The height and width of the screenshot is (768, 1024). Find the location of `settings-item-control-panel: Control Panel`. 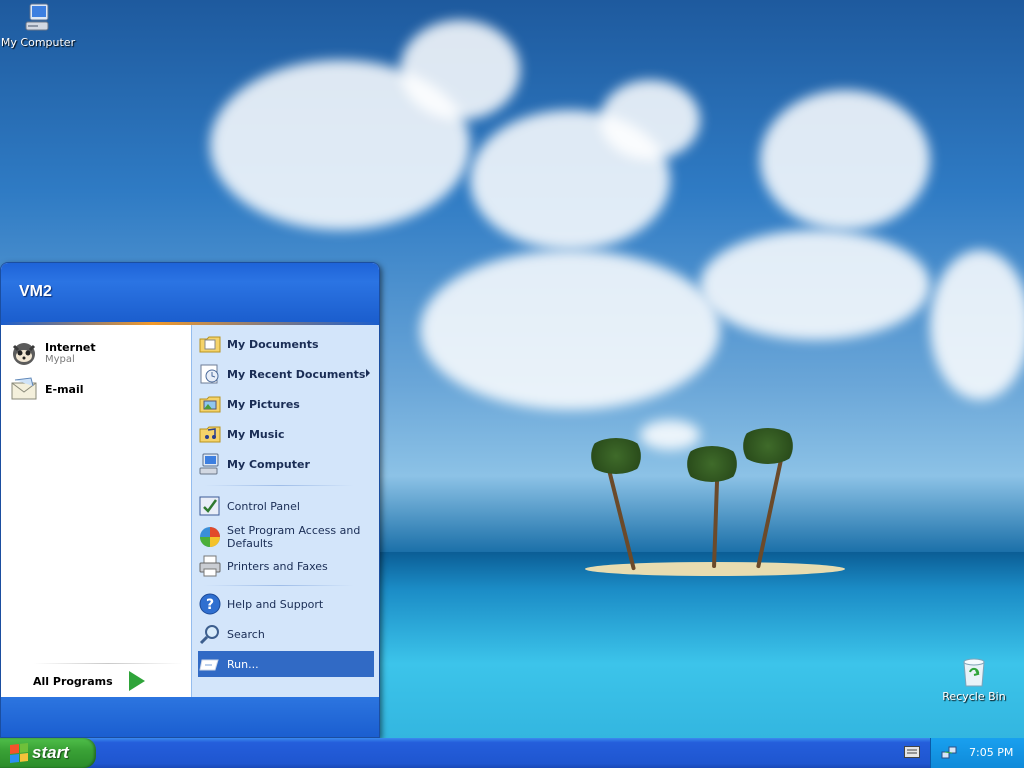

settings-item-control-panel: Control Panel is located at coordinates (286, 506).